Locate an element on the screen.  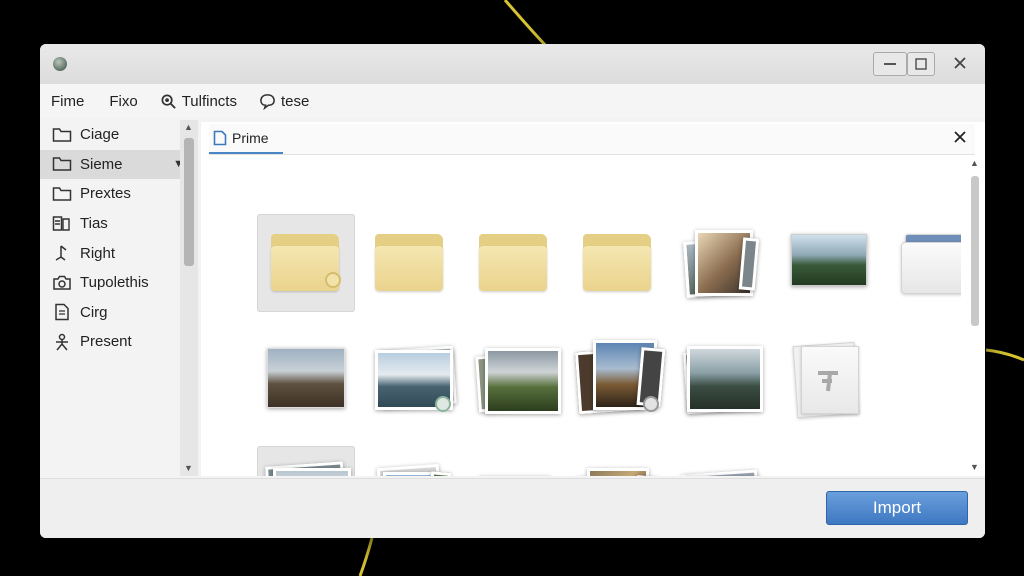
sidebar: Ciage Sieme ▼ Prextes Tias › Right is located at coordinates (119, 298).